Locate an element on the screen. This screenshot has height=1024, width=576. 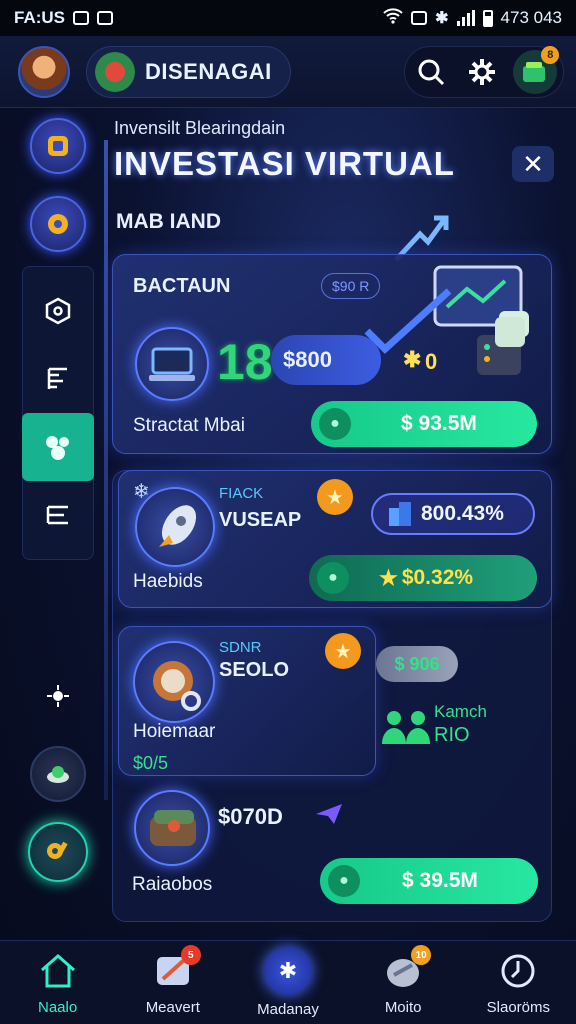
value-pill: ● $ 93.5M is located at coordinates (424, 424).